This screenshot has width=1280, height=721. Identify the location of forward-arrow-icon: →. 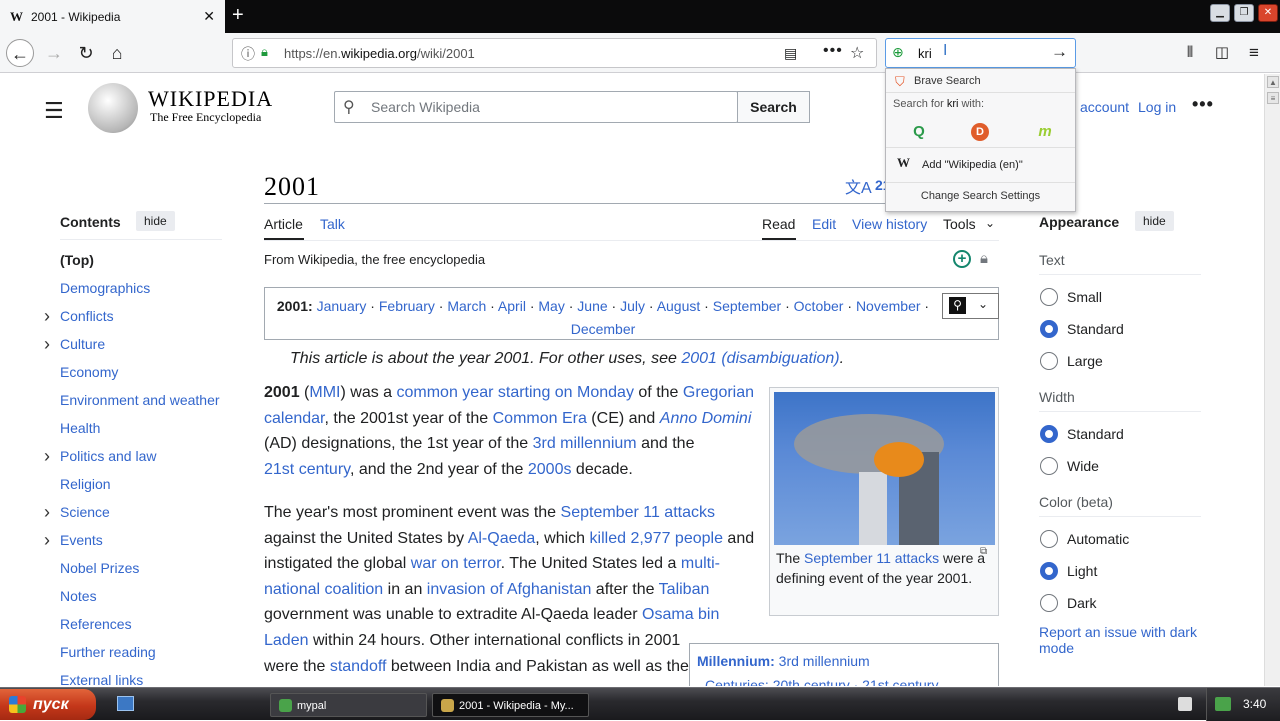
(54, 53).